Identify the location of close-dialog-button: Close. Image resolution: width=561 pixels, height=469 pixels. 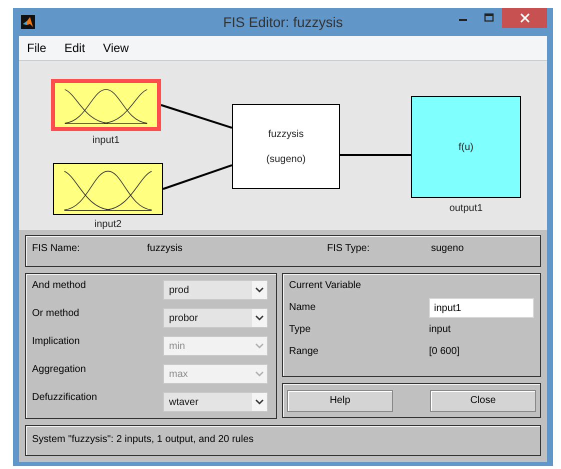
(483, 401).